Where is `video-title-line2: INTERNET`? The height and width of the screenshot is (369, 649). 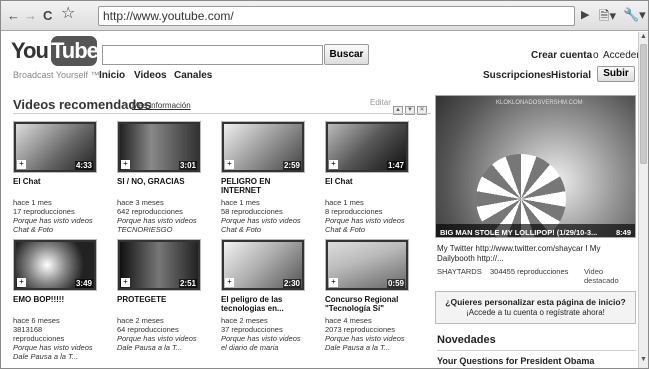 video-title-line2: INTERNET is located at coordinates (267, 190).